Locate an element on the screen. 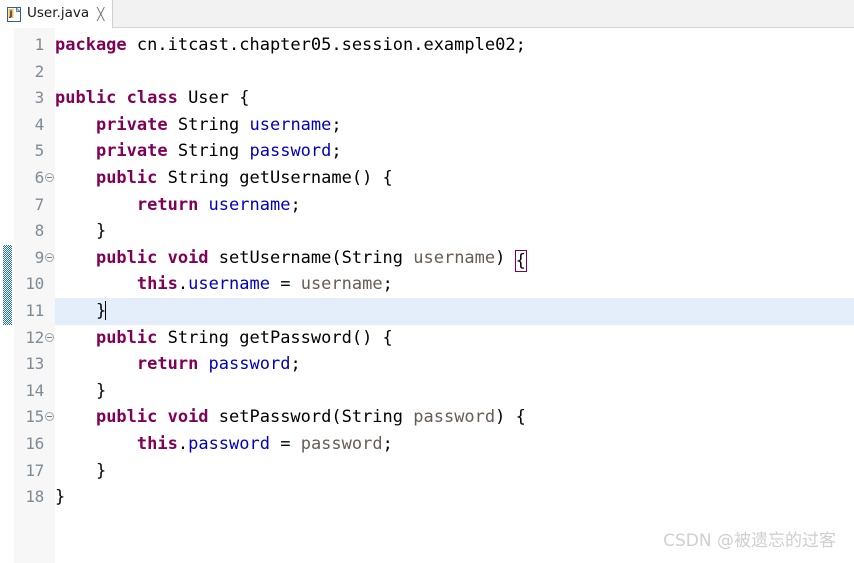 The height and width of the screenshot is (563, 854). line-number: 2 is located at coordinates (39, 71).